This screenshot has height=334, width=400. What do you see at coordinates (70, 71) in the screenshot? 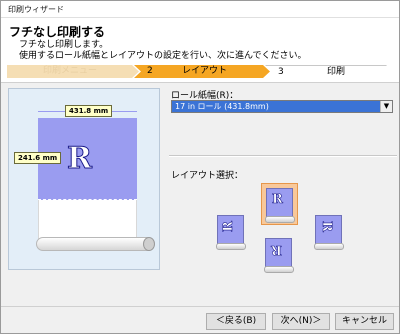
I see `step-label: 印刷メニュー` at bounding box center [70, 71].